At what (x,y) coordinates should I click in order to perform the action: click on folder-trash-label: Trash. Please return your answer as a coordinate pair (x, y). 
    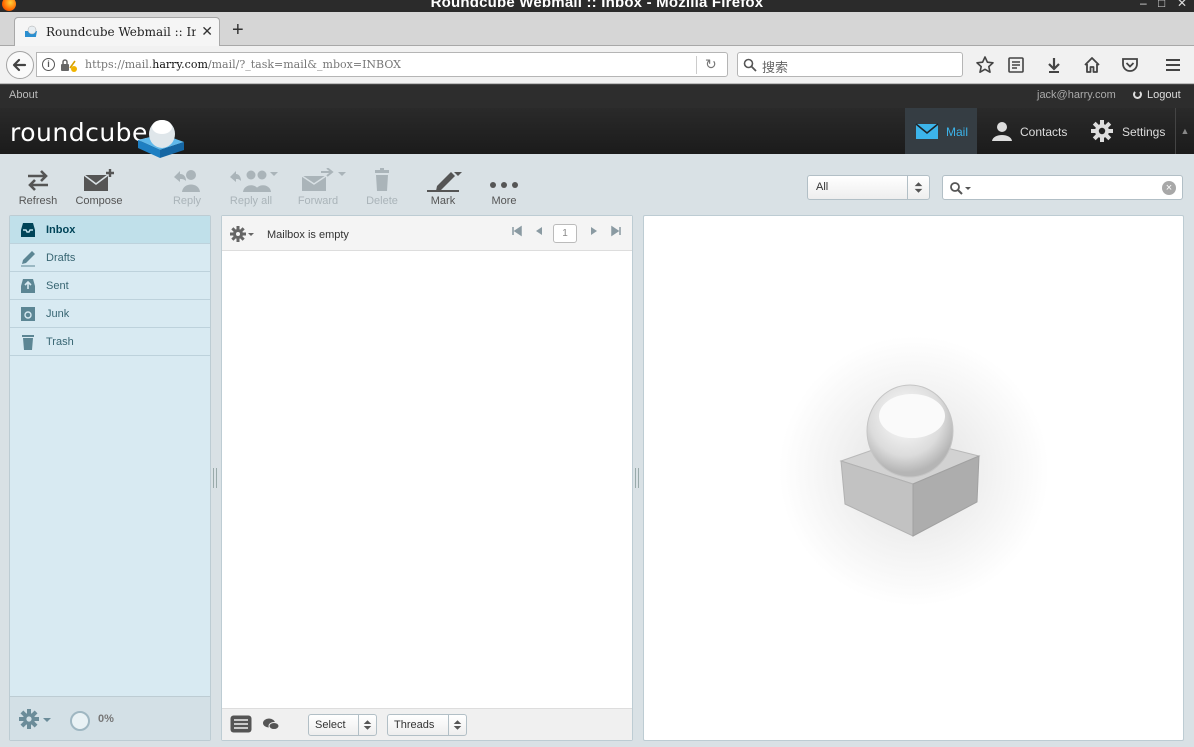
    Looking at the image, I should click on (60, 342).